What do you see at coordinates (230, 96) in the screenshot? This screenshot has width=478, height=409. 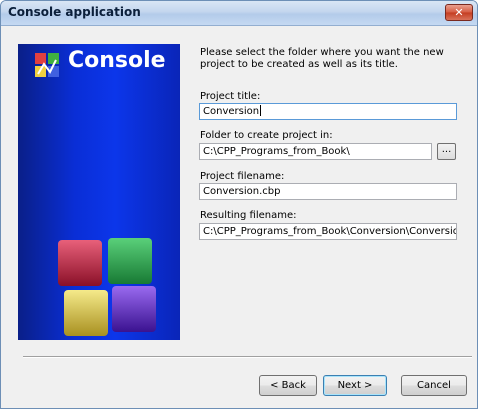 I see `project-title-label: Project title:` at bounding box center [230, 96].